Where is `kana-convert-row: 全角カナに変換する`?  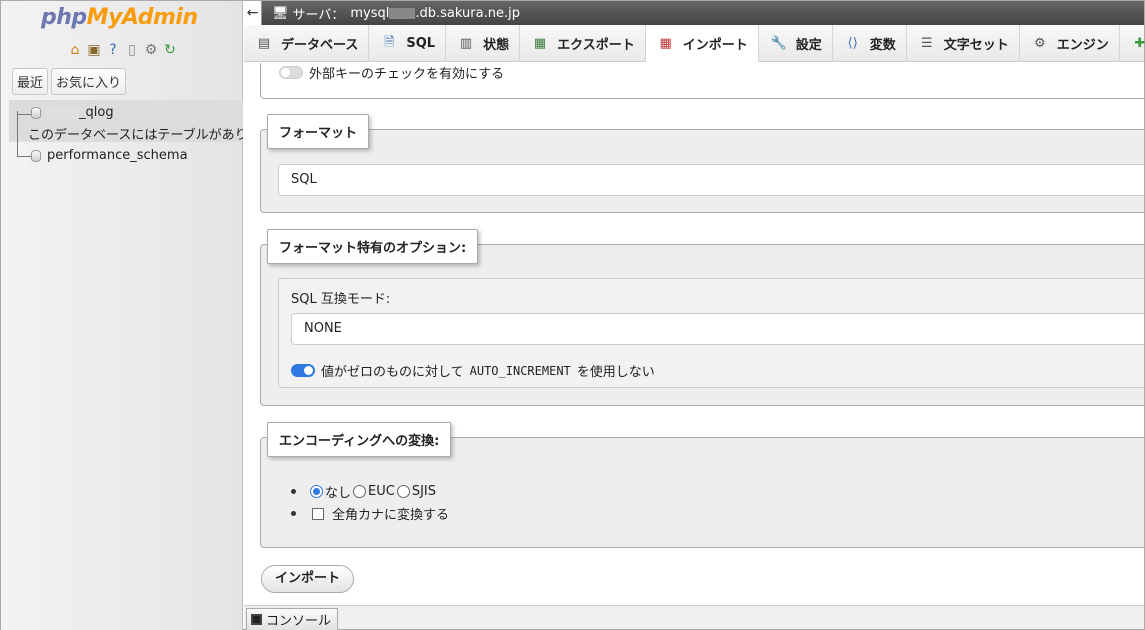 kana-convert-row: 全角カナに変換する is located at coordinates (370, 513).